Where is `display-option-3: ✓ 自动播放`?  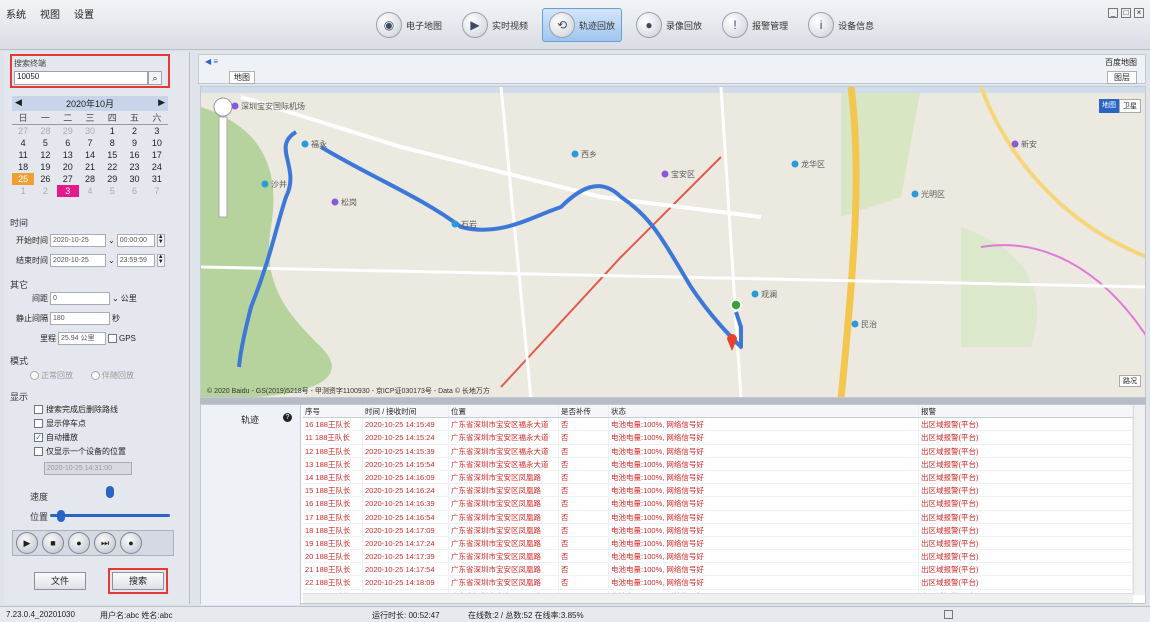
display-option-3: ✓ 自动播放 is located at coordinates (56, 437).